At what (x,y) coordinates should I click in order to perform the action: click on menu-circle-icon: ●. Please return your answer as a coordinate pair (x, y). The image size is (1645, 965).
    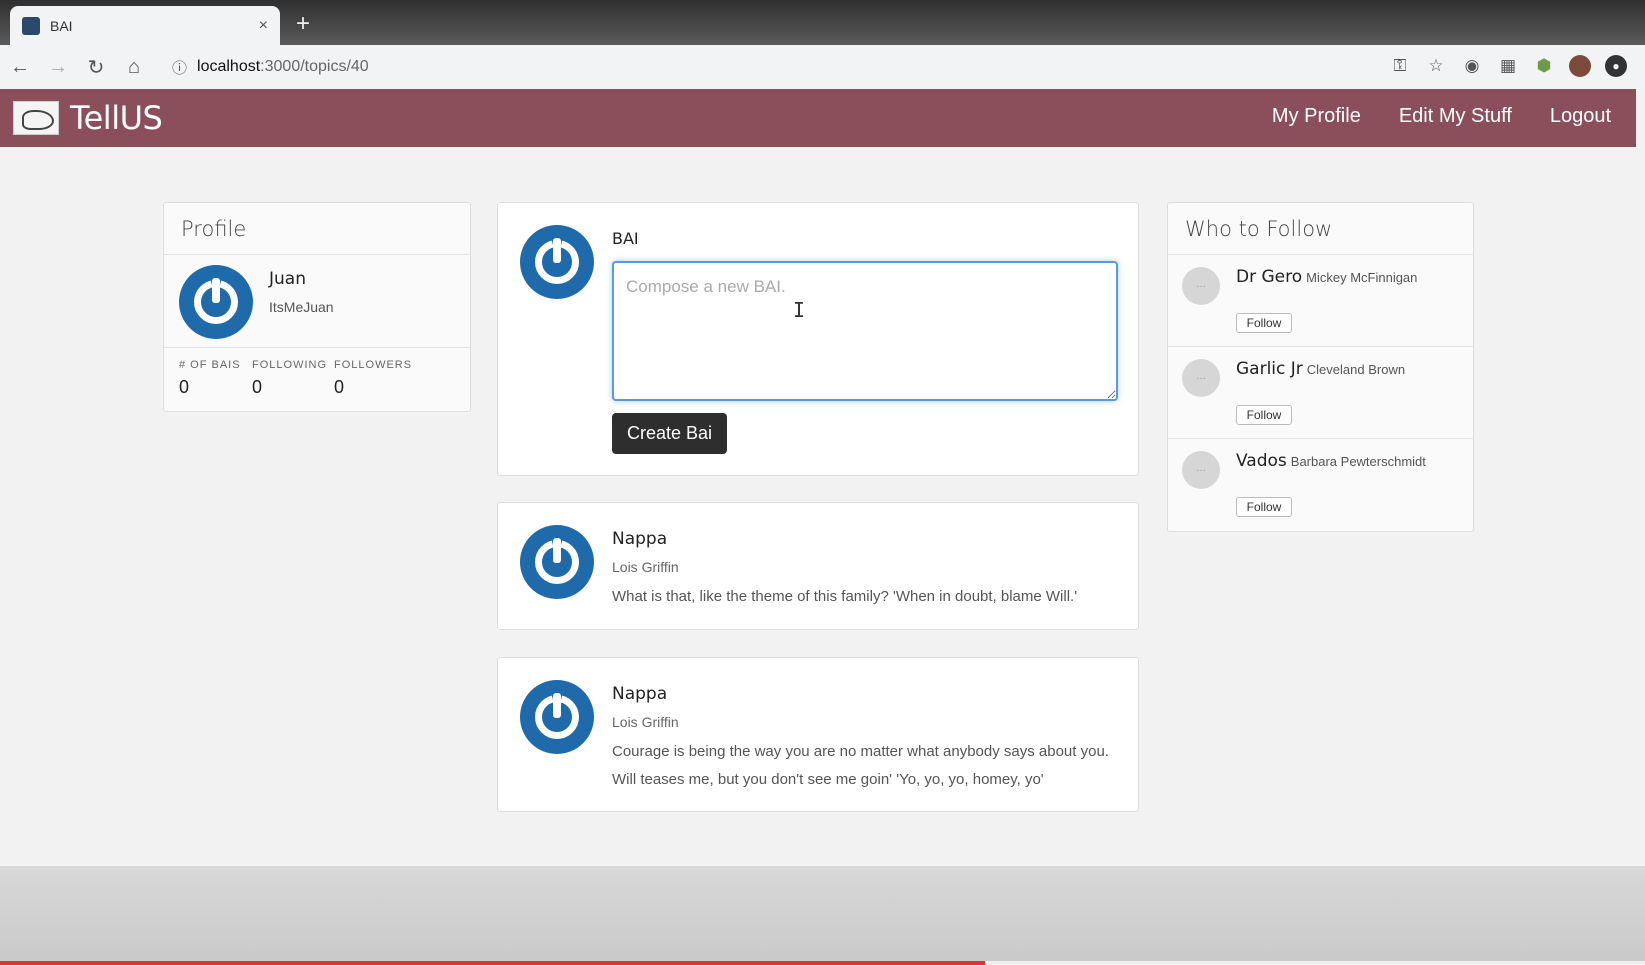
    Looking at the image, I should click on (1616, 66).